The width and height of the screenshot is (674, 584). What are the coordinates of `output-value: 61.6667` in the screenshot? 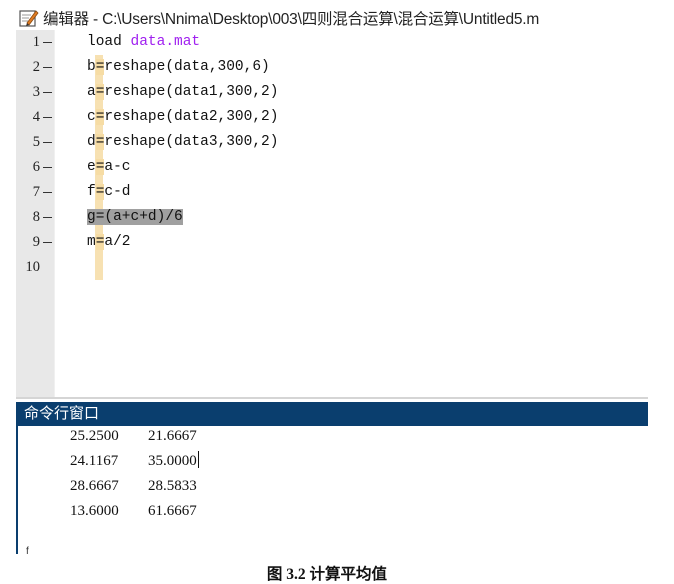 It's located at (172, 511).